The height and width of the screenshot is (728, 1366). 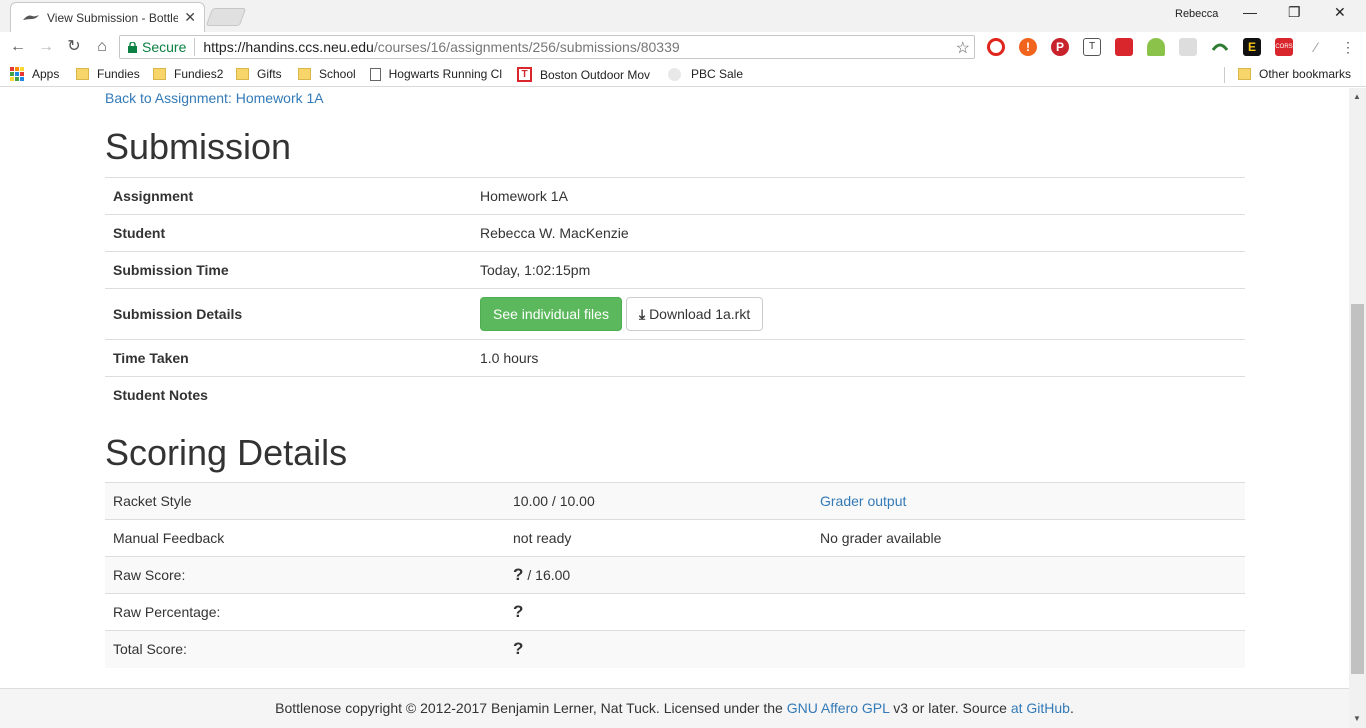 I want to click on table-row: Raw Score: ?/ 16.00, so click(x=675, y=575).